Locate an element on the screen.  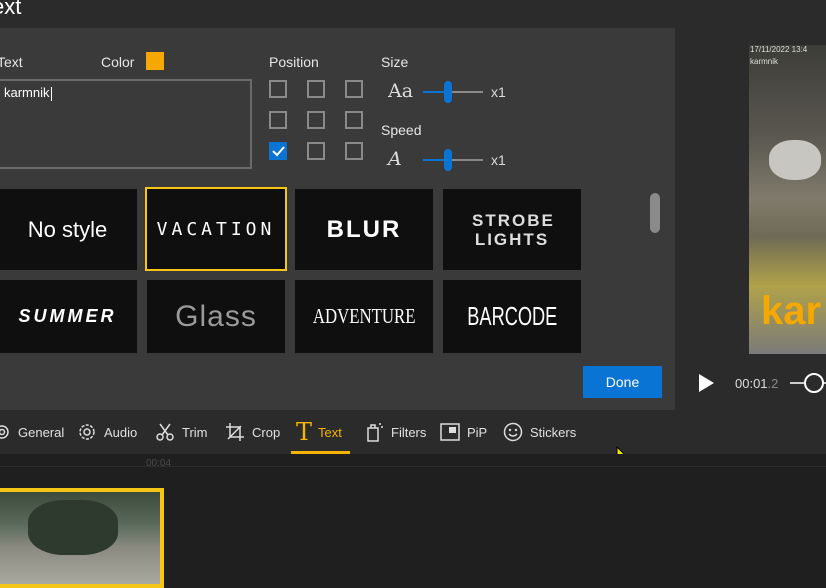
tab-text: T Text is located at coordinates (319, 432).